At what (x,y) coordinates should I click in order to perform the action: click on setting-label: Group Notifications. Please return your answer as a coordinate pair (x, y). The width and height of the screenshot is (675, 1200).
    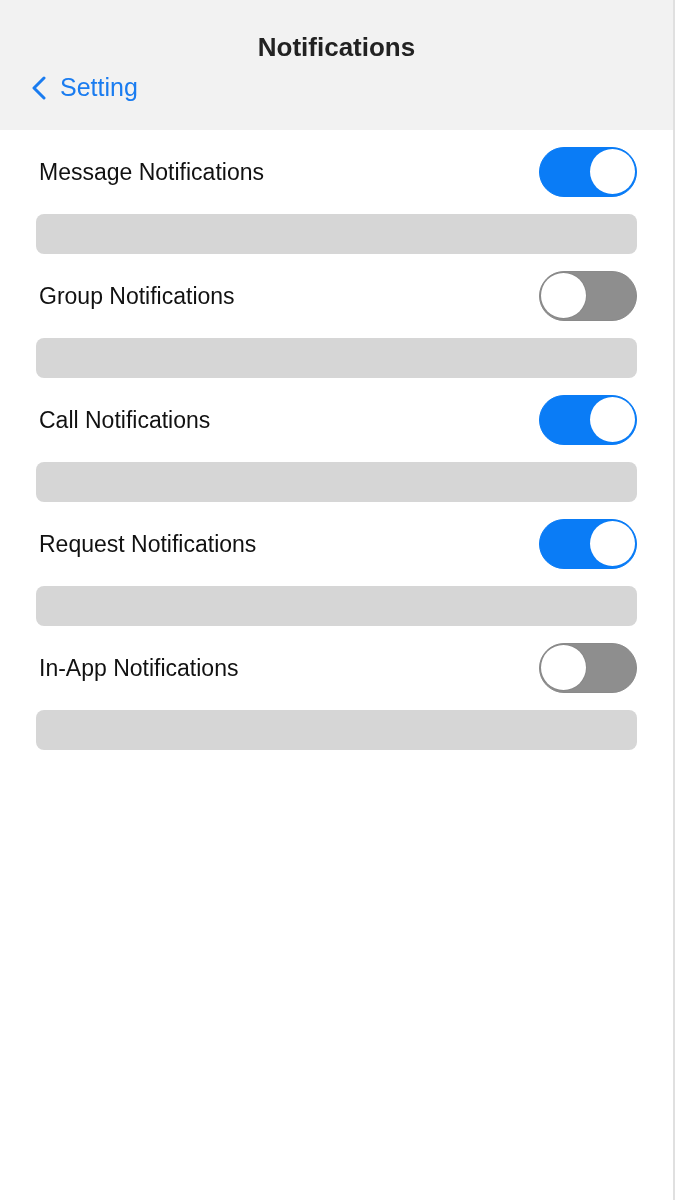
    Looking at the image, I should click on (137, 296).